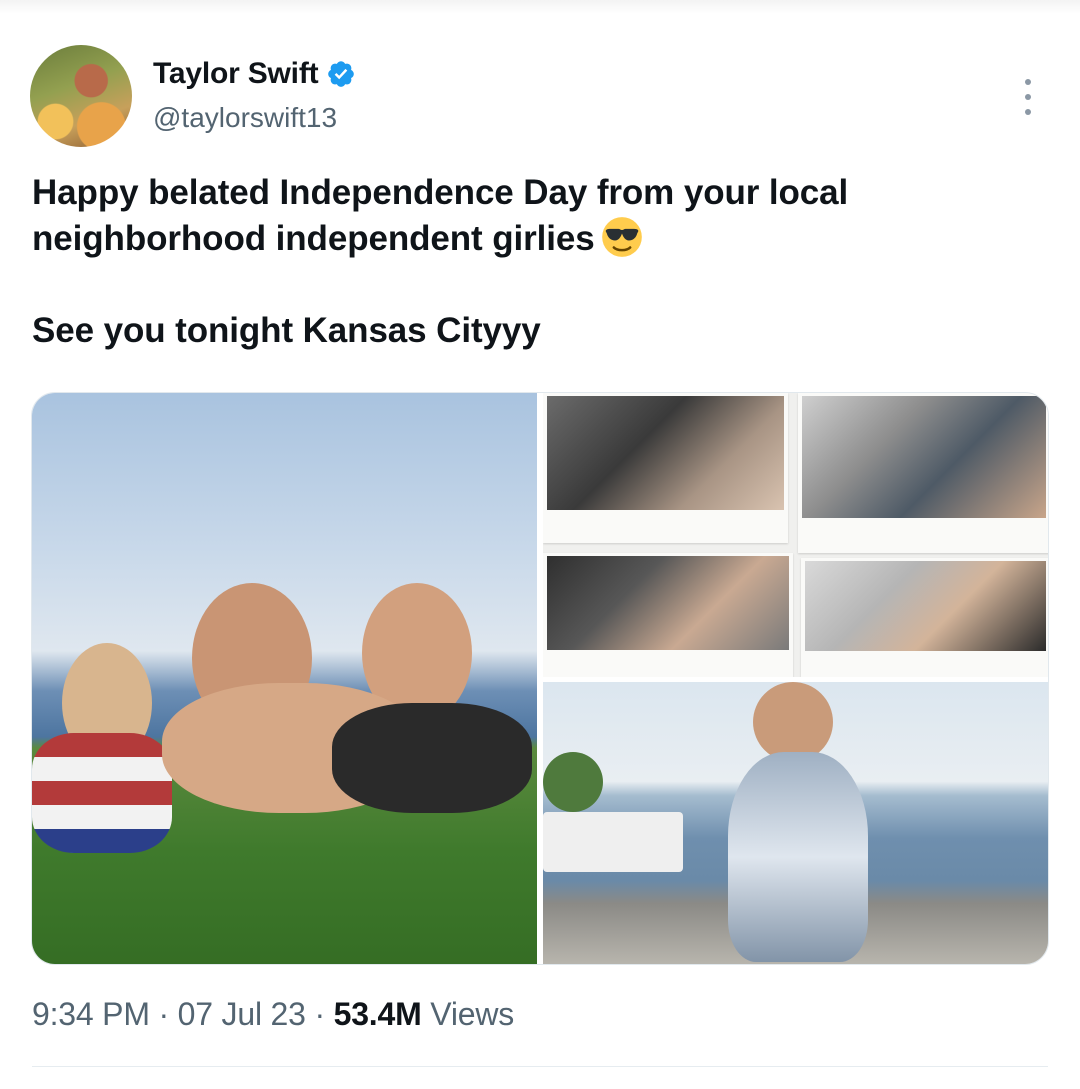 The width and height of the screenshot is (1080, 1089). Describe the element at coordinates (341, 74) in the screenshot. I see `verified-badge-icon` at that location.